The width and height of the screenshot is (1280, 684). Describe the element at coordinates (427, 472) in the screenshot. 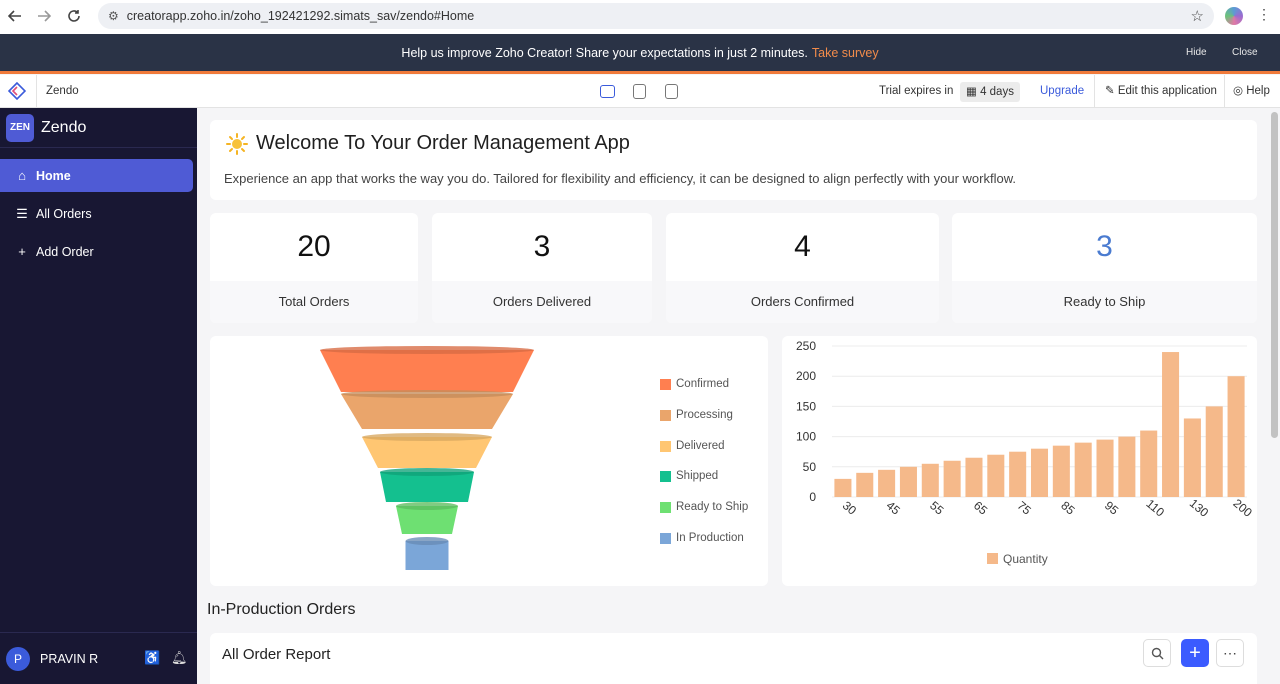

I see `funnel-segment-shade` at that location.